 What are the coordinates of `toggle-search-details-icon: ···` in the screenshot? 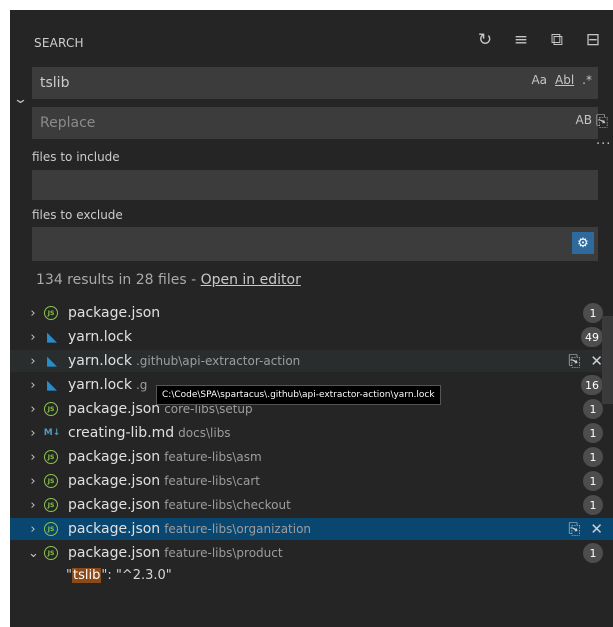 It's located at (603, 144).